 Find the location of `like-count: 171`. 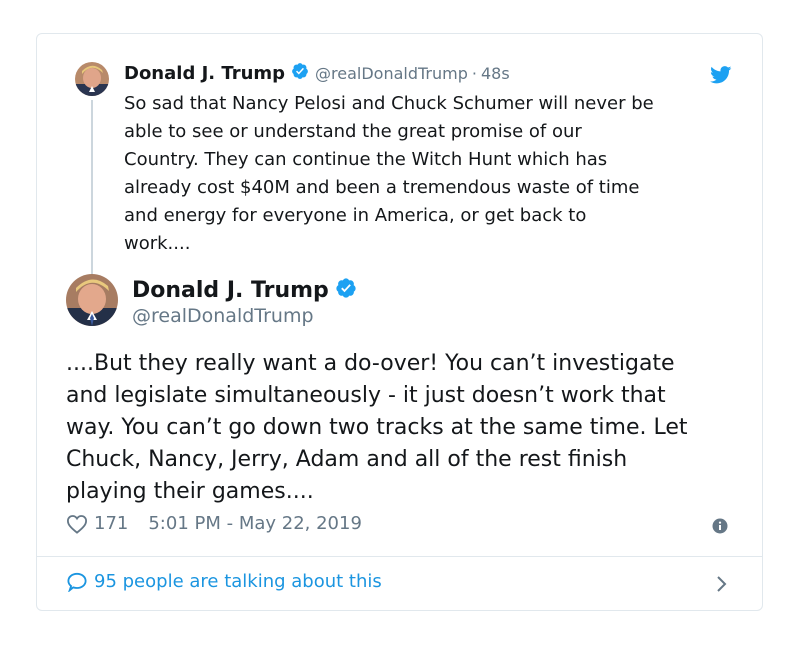

like-count: 171 is located at coordinates (111, 523).